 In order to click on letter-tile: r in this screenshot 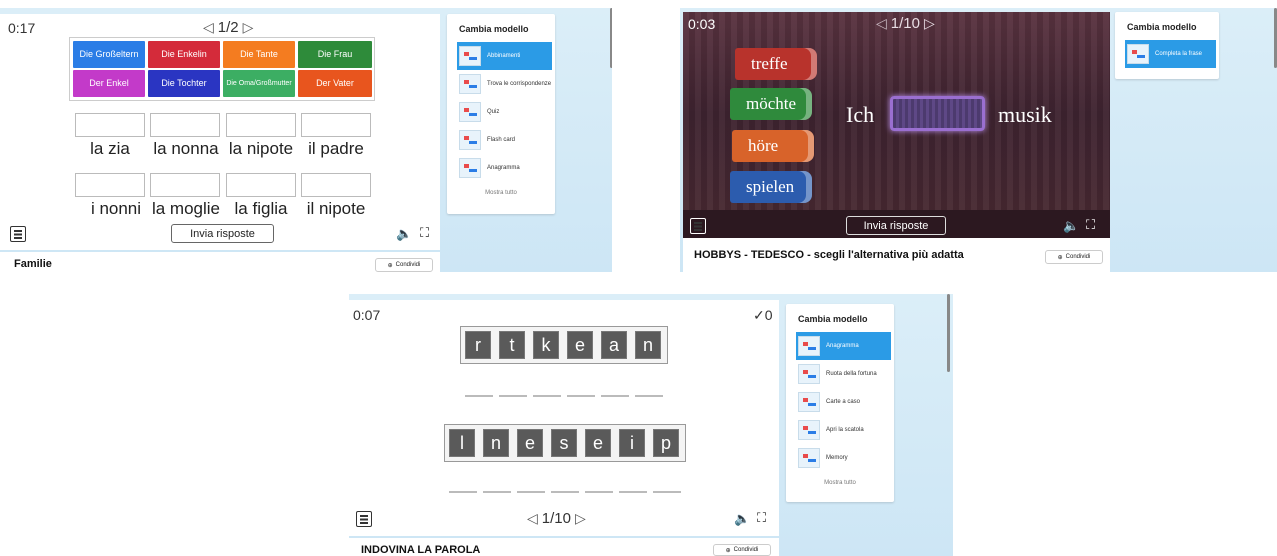, I will do `click(478, 345)`.